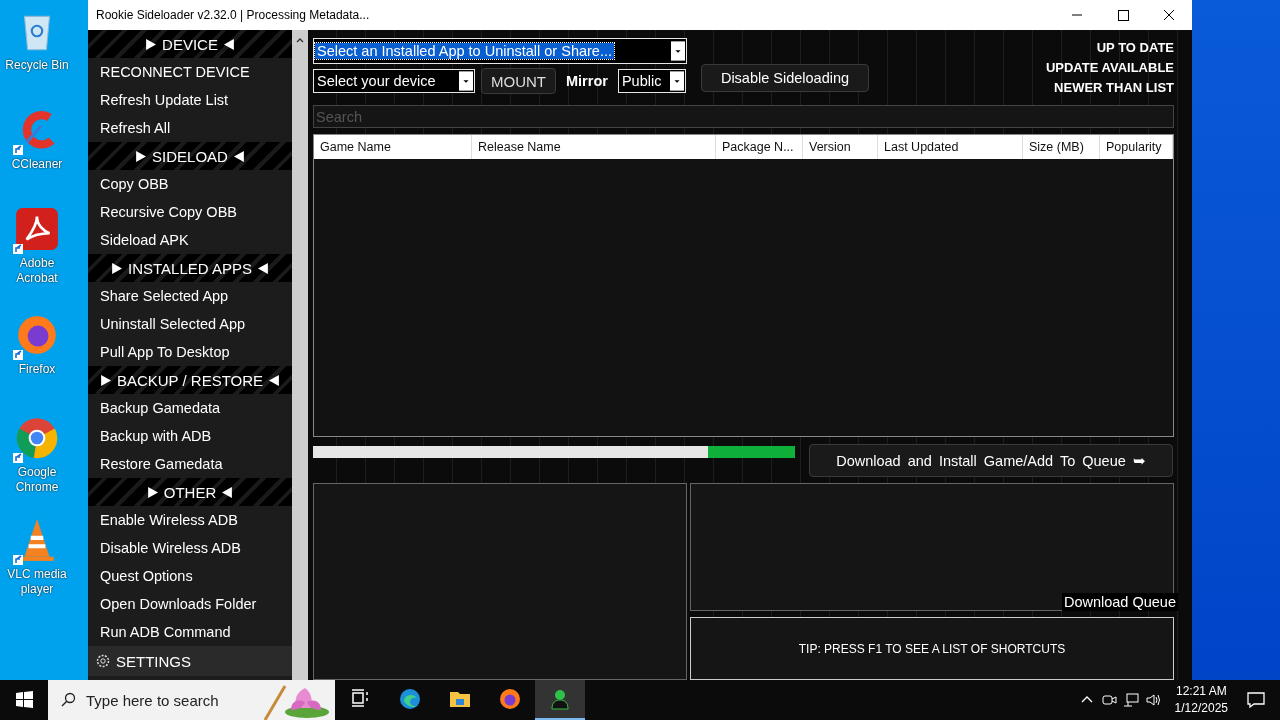 This screenshot has height=720, width=1280. I want to click on disable-sideloading-button: Disable Sideloading, so click(785, 78).